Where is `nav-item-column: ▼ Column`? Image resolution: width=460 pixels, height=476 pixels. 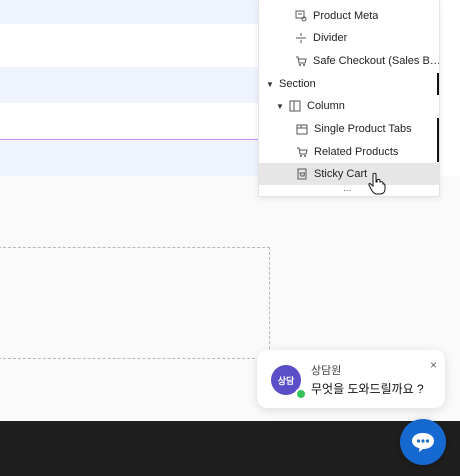 nav-item-column: ▼ Column is located at coordinates (349, 106).